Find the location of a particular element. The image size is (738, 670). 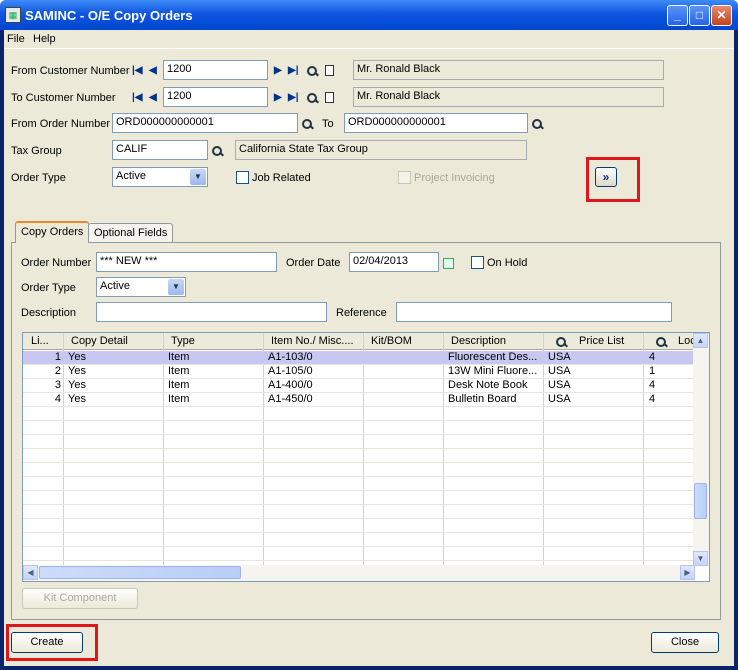

cell-loc: 1 is located at coordinates (652, 371).